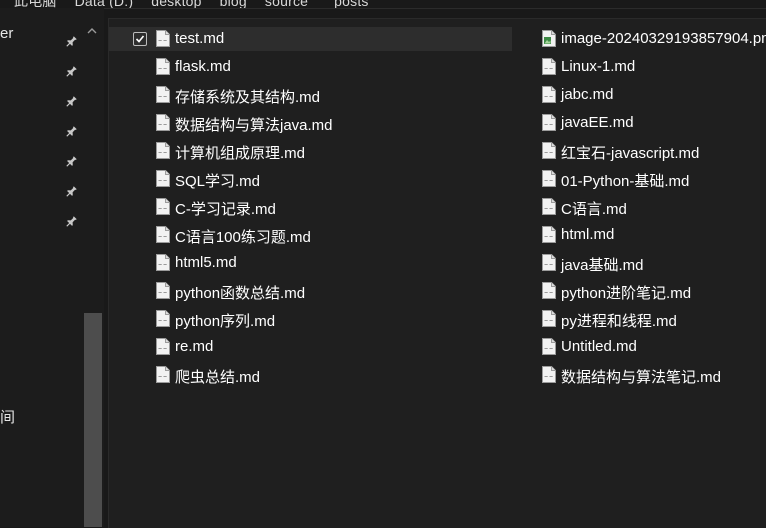  What do you see at coordinates (140, 39) in the screenshot?
I see `selection-checkbox` at bounding box center [140, 39].